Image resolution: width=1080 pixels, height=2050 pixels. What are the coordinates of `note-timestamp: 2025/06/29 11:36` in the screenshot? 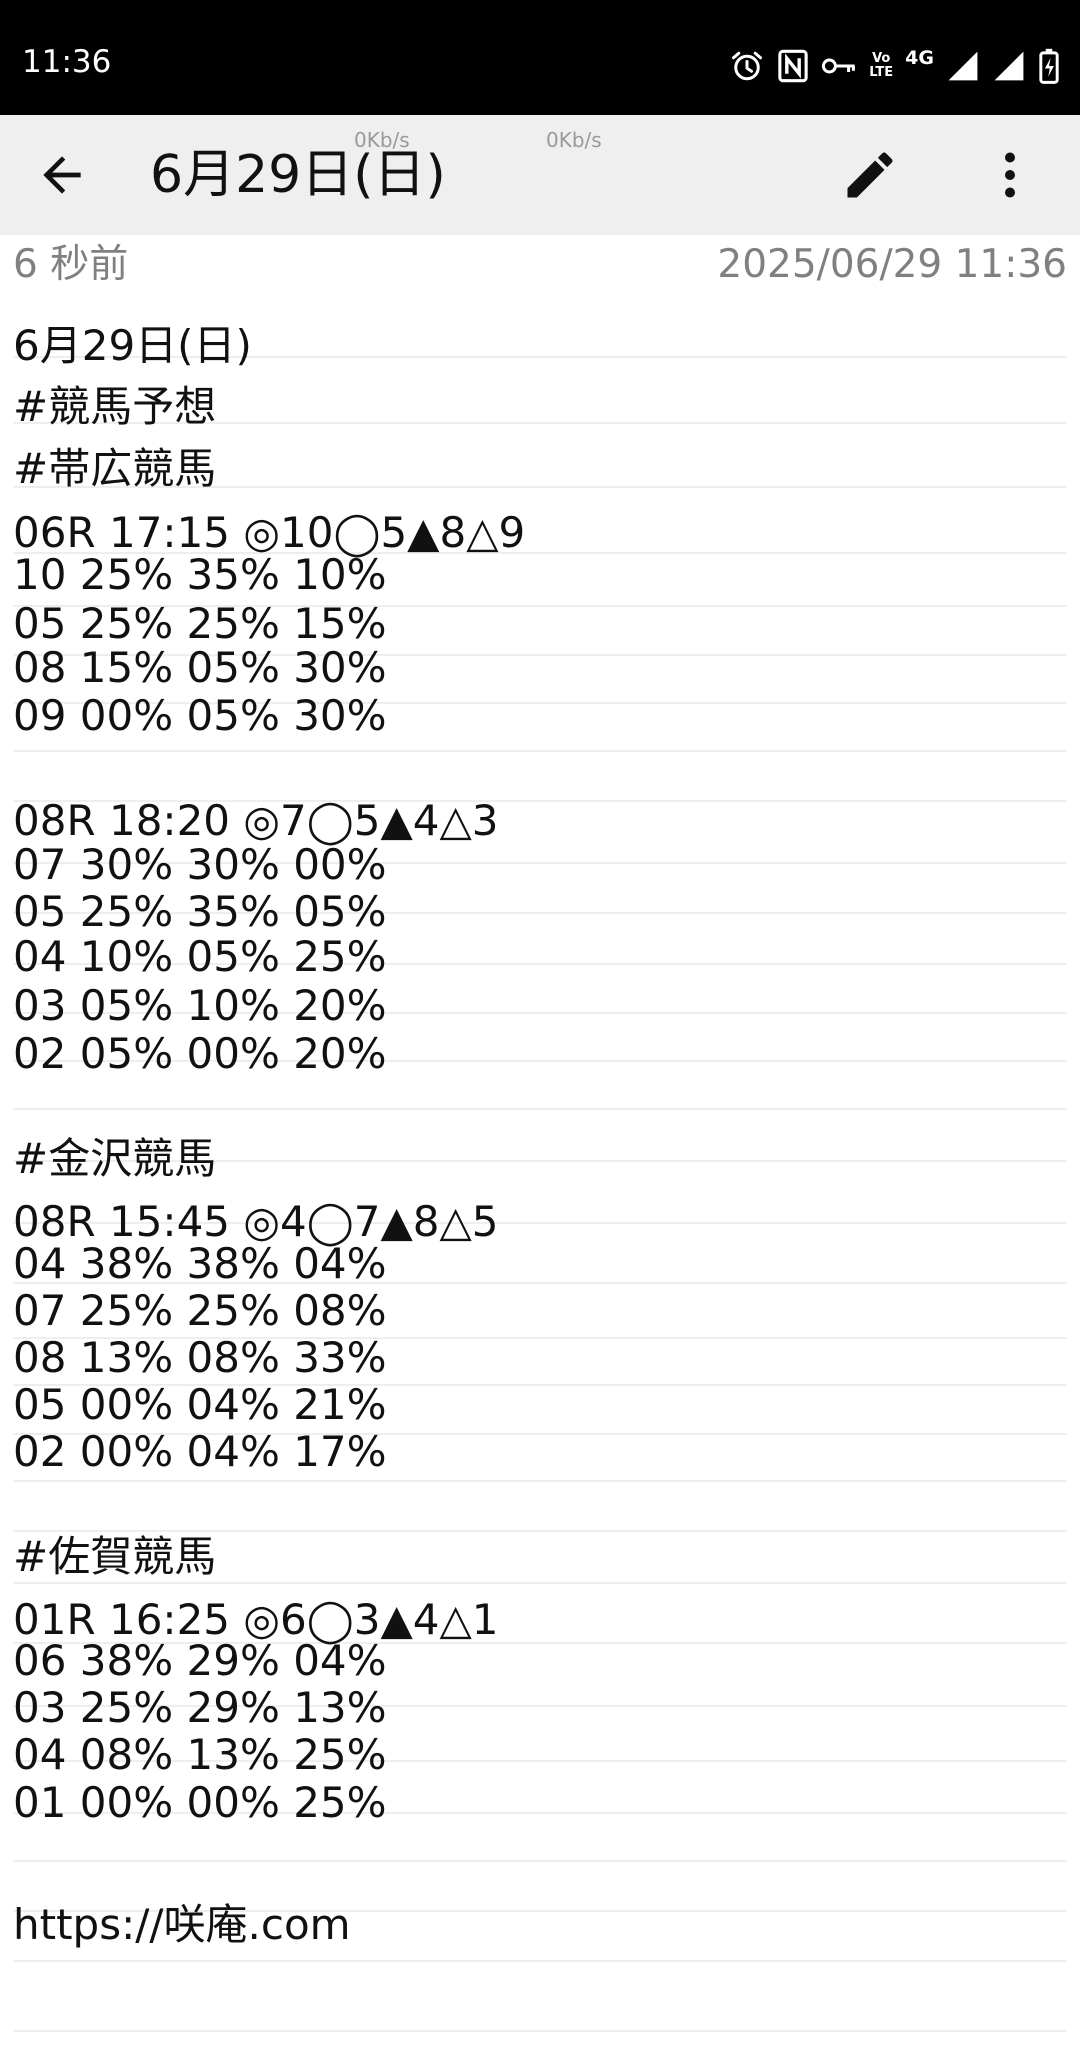 It's located at (892, 264).